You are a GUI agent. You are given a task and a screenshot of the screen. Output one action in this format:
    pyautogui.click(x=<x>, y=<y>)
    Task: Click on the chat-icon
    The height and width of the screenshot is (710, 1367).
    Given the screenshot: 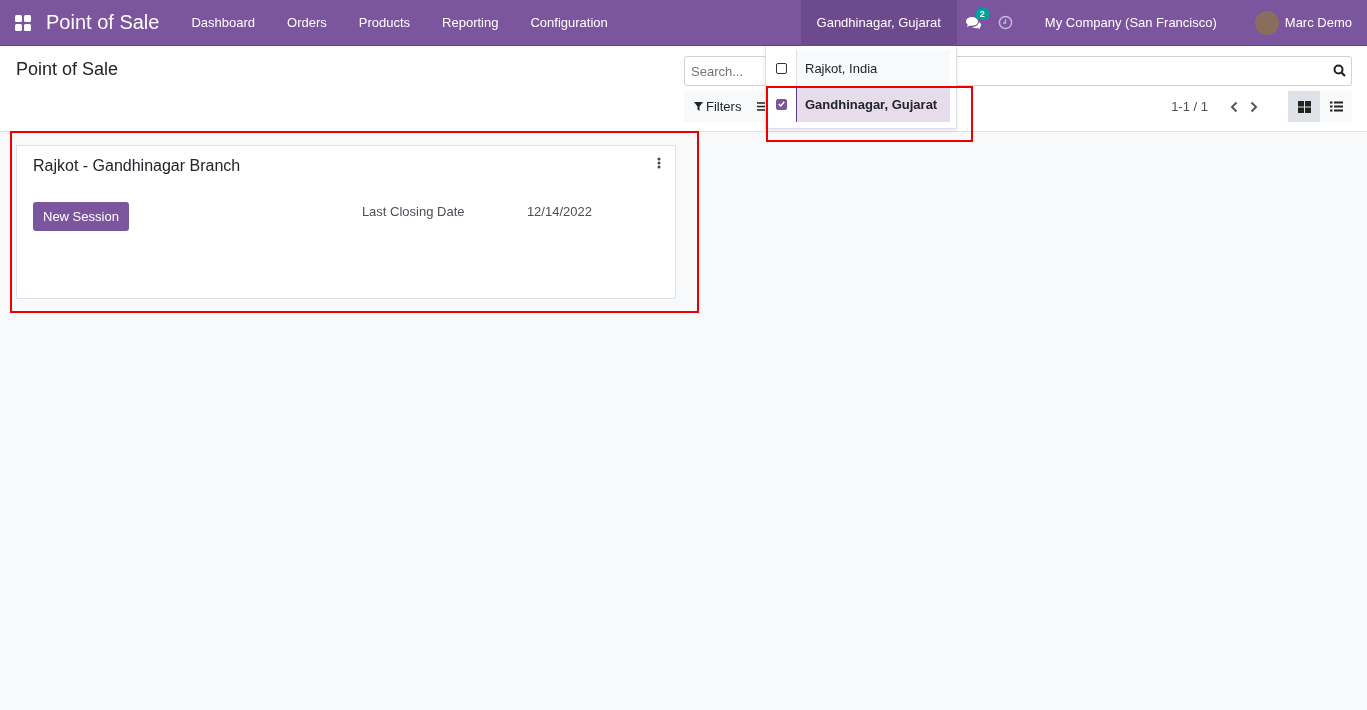 What is the action you would take?
    pyautogui.click(x=973, y=22)
    